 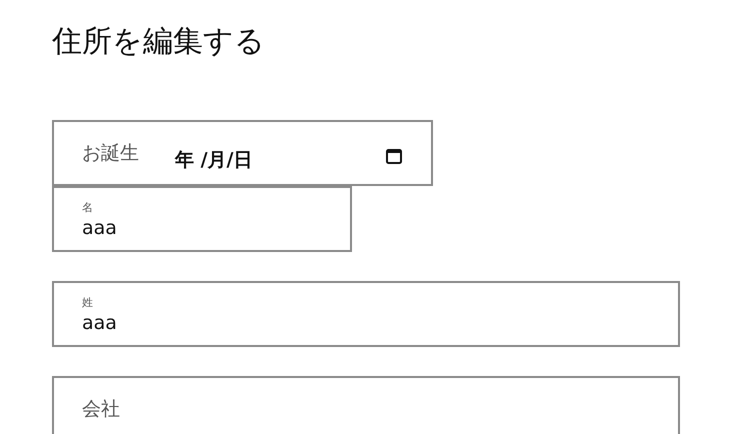 I want to click on date-field: お誕生 年 /月/日, so click(x=242, y=153).